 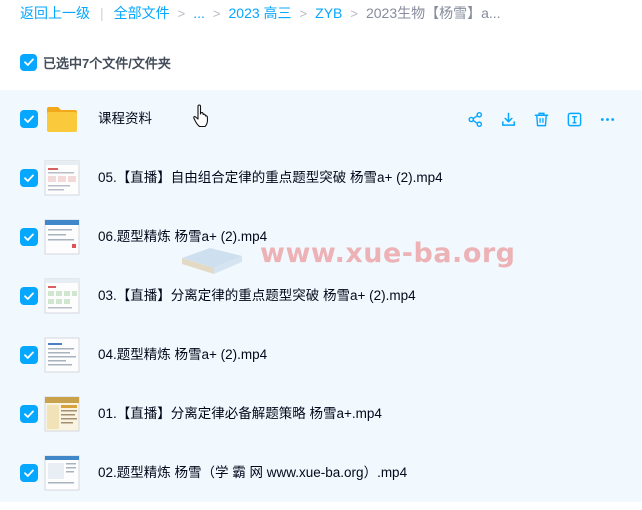 What do you see at coordinates (240, 414) in the screenshot?
I see `file-name: 01.【直播】分离定律必备解题策略 杨雪a+.mp4` at bounding box center [240, 414].